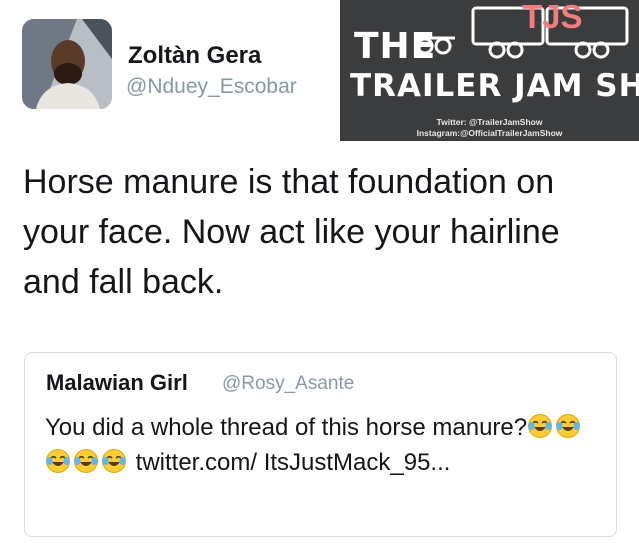  Describe the element at coordinates (395, 46) in the screenshot. I see `watermark-the: THE` at that location.